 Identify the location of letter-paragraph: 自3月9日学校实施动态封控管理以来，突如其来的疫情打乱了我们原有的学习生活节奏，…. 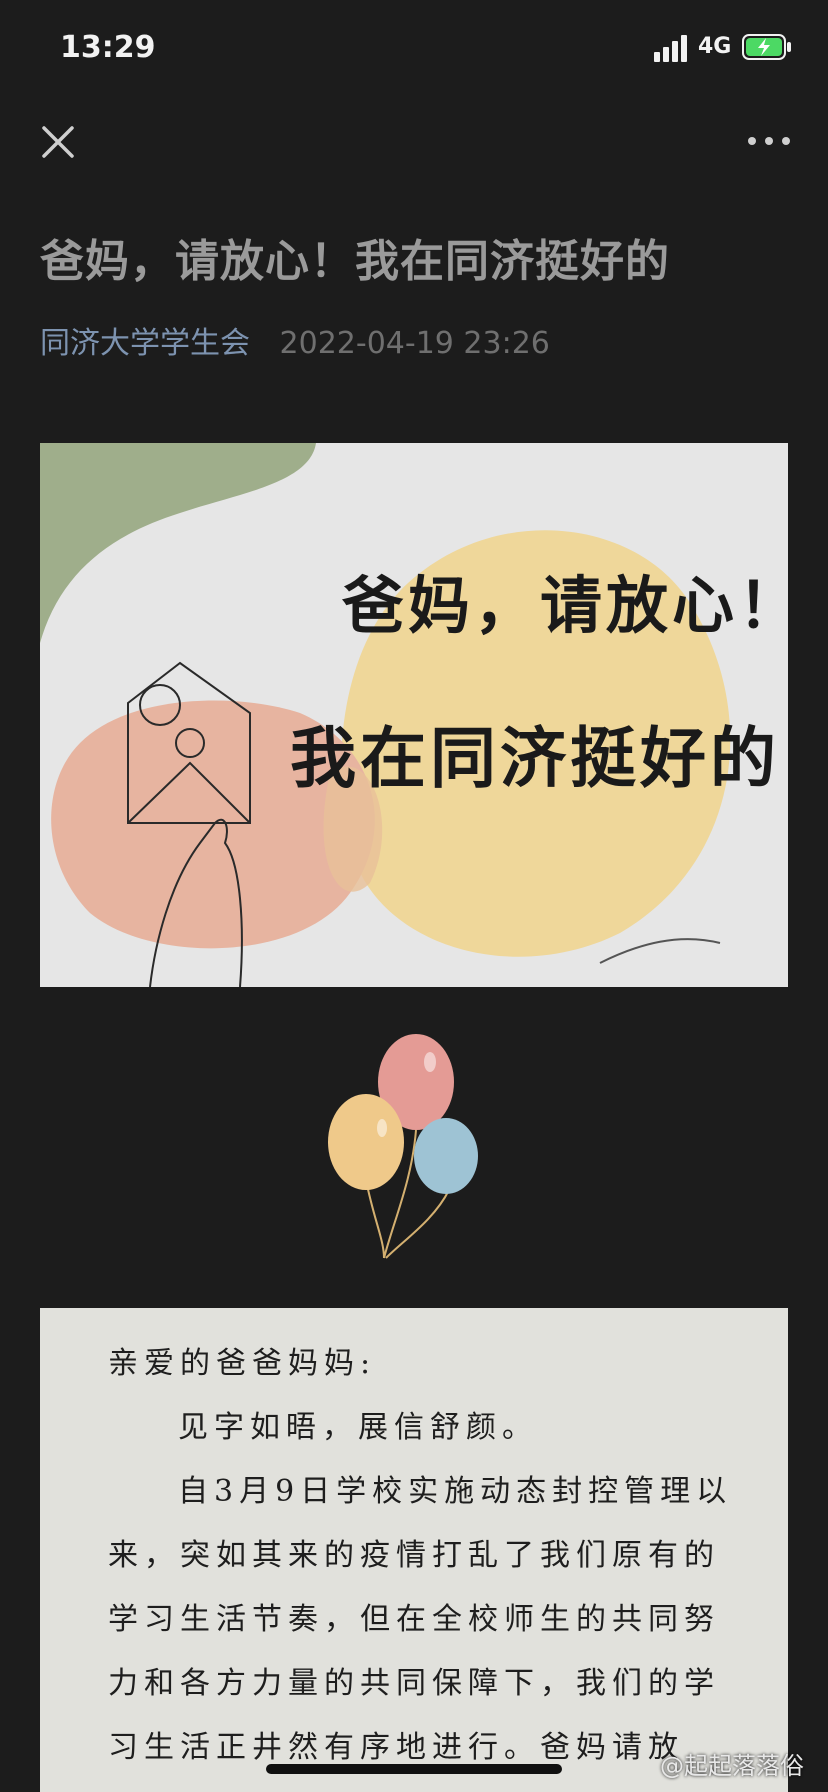
(420, 1619).